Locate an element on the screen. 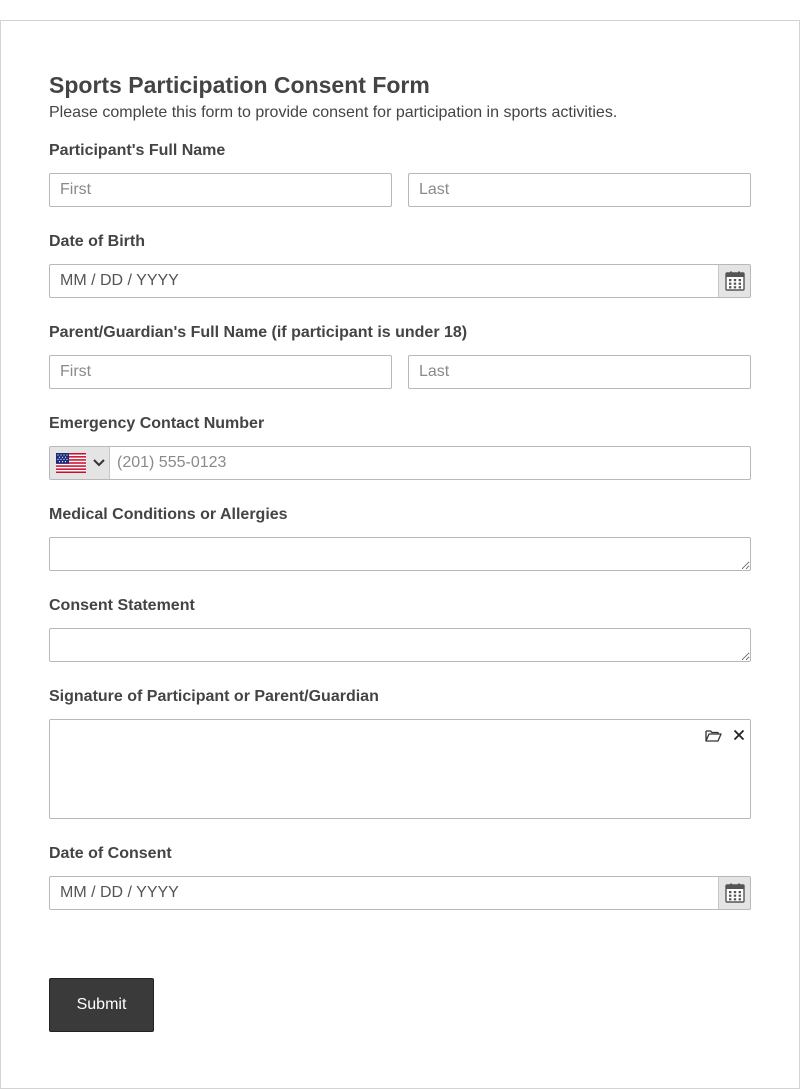 The image size is (800, 1089). participant-first-name-input is located at coordinates (220, 190).